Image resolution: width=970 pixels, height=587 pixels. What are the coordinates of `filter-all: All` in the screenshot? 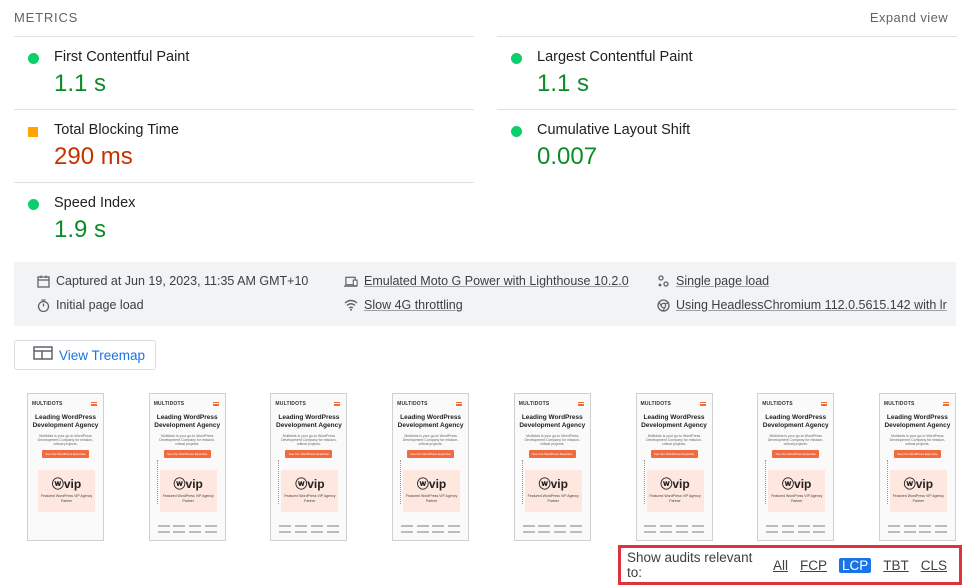 It's located at (780, 565).